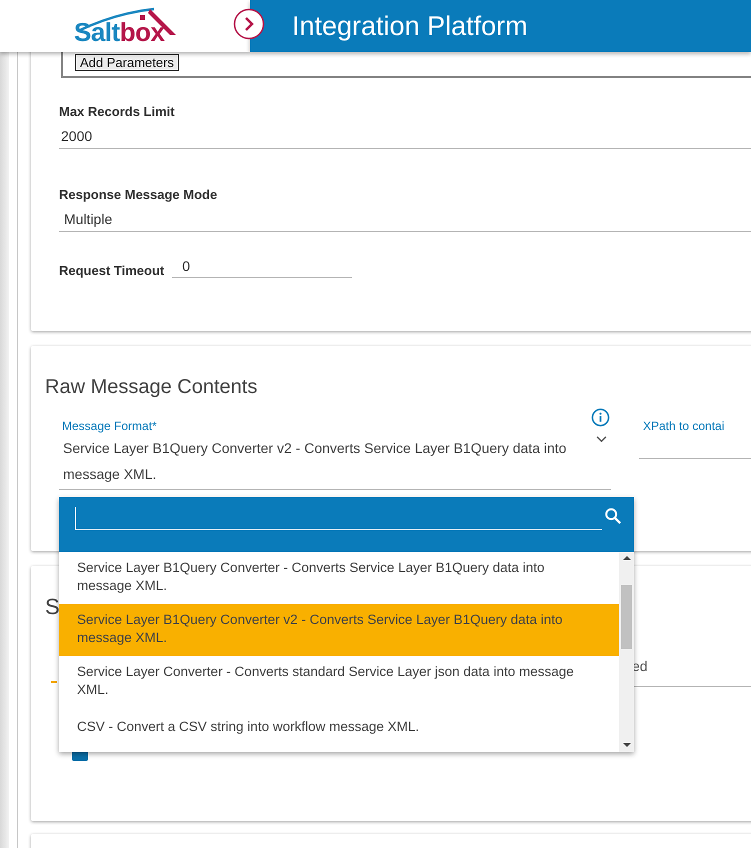  What do you see at coordinates (410, 26) in the screenshot?
I see `app-title: Integration Platform` at bounding box center [410, 26].